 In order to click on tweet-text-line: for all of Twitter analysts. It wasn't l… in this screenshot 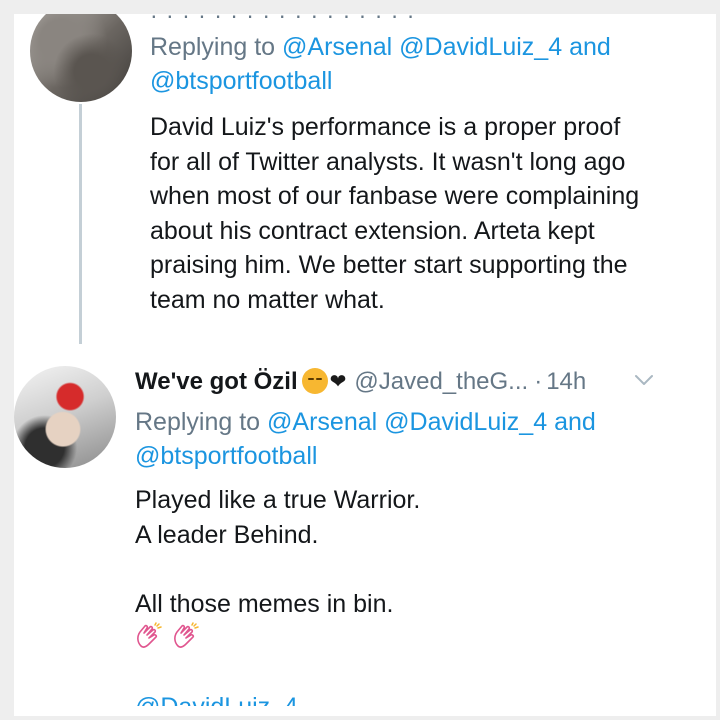, I will do `click(388, 161)`.